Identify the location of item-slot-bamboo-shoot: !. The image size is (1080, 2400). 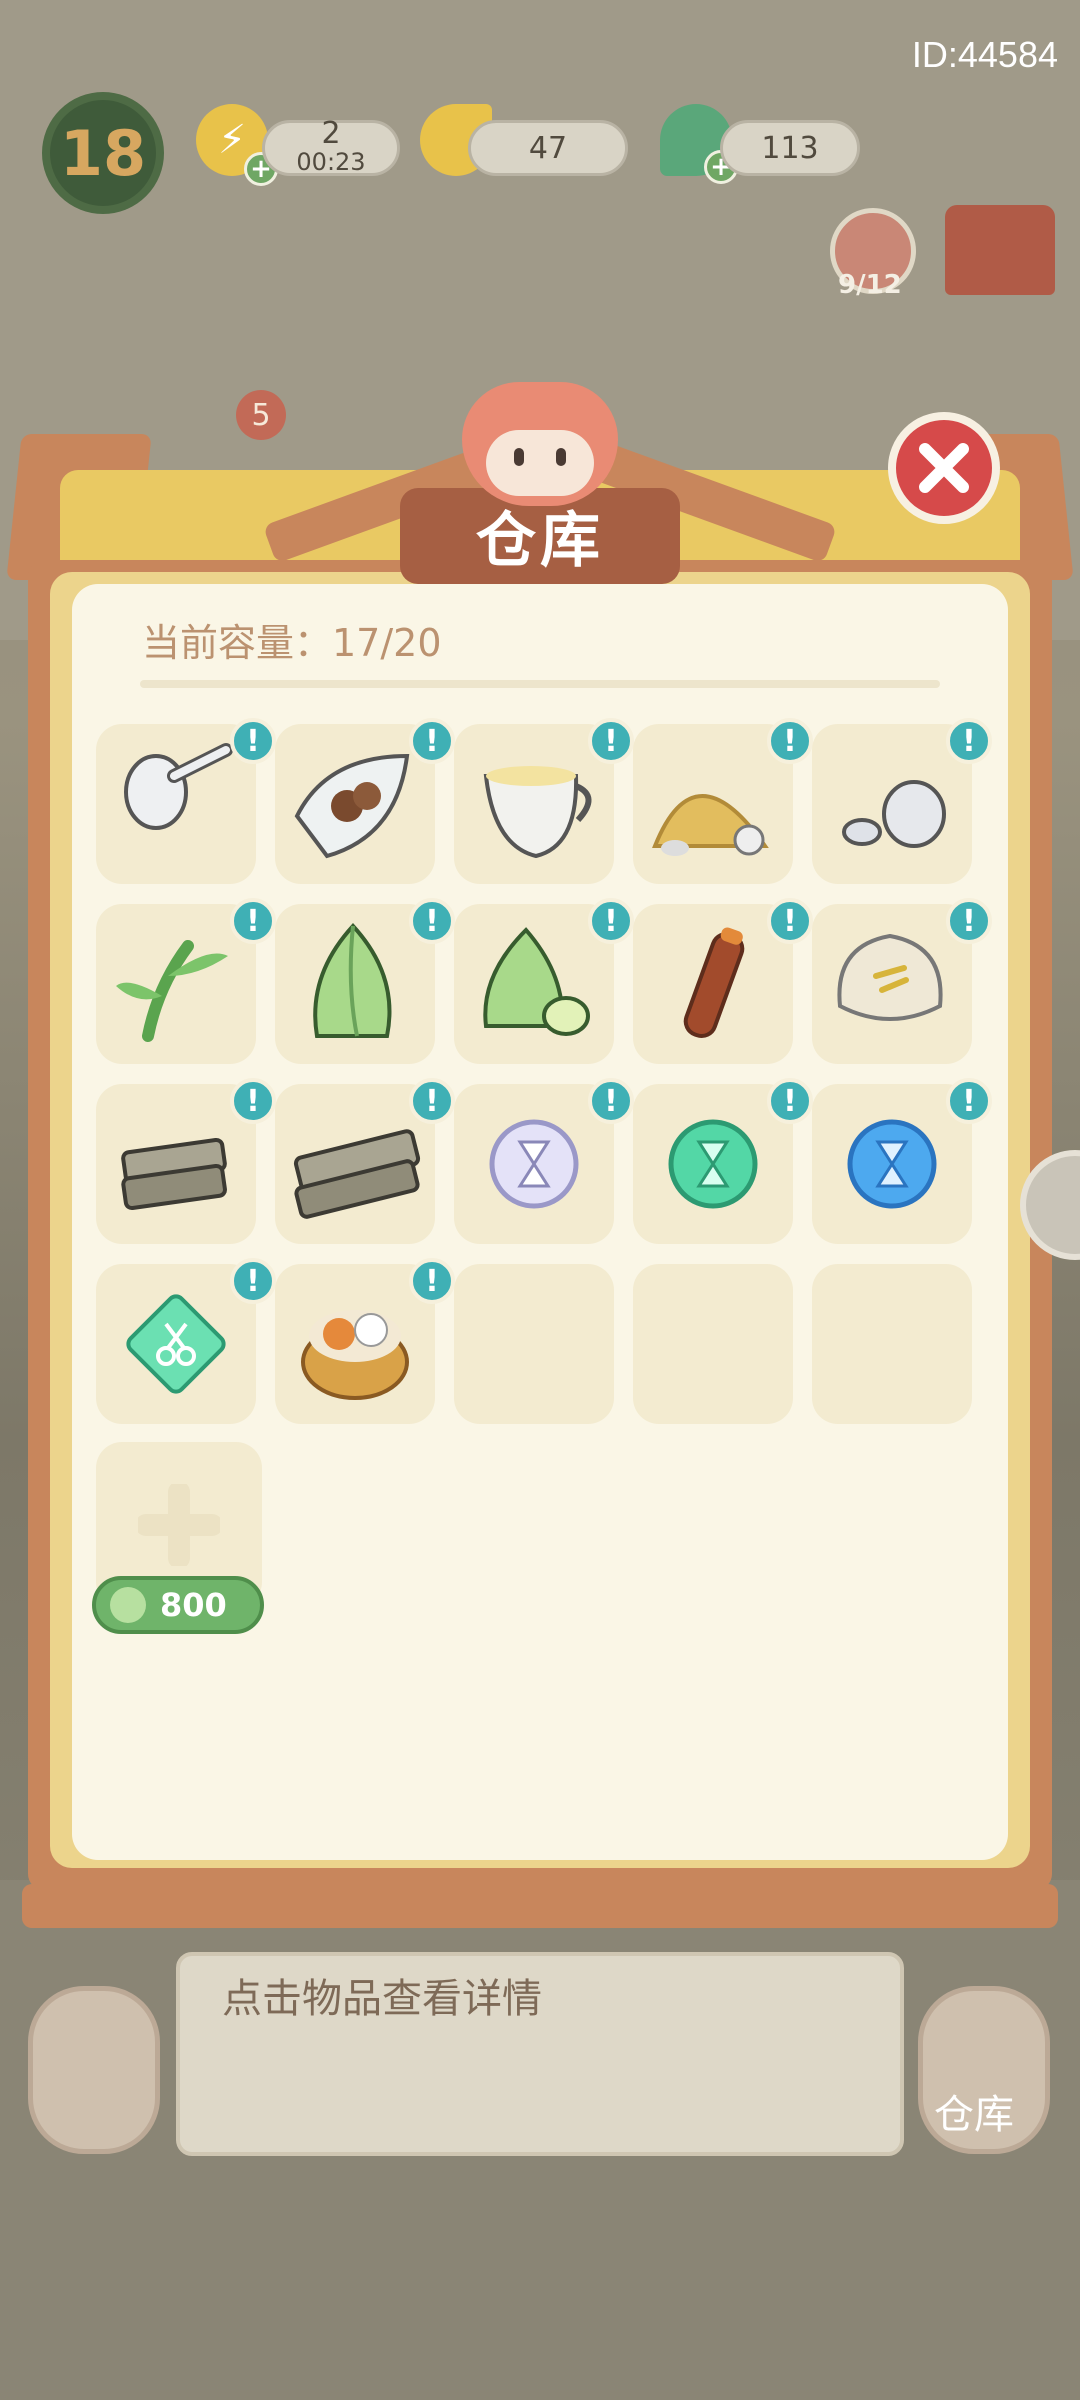
(365, 981).